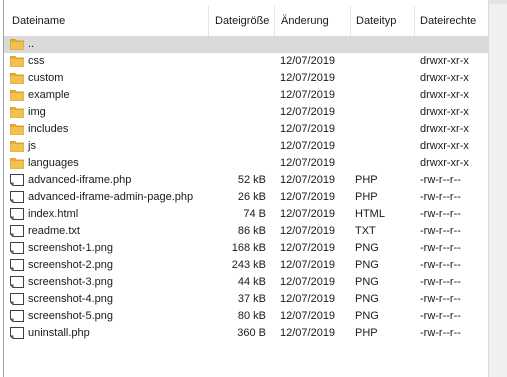 The height and width of the screenshot is (377, 507). What do you see at coordinates (366, 197) in the screenshot?
I see `file-type: PHP` at bounding box center [366, 197].